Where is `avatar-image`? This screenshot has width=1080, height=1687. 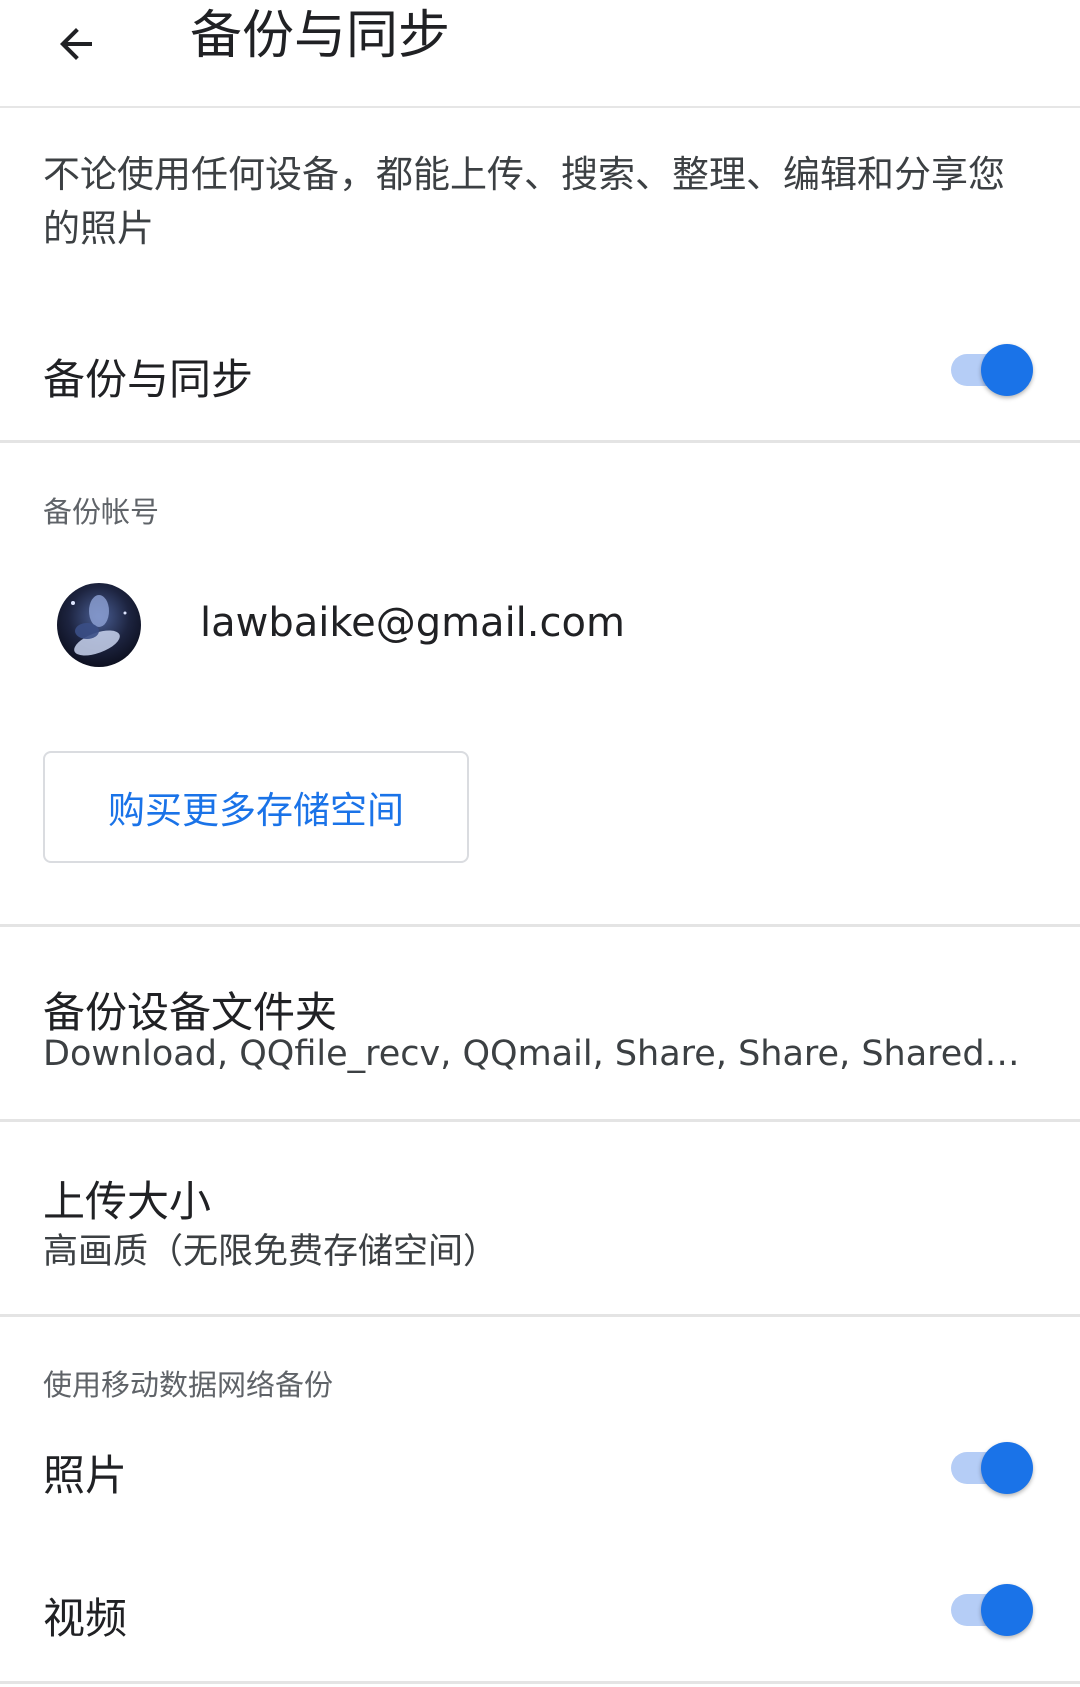
avatar-image is located at coordinates (99, 625).